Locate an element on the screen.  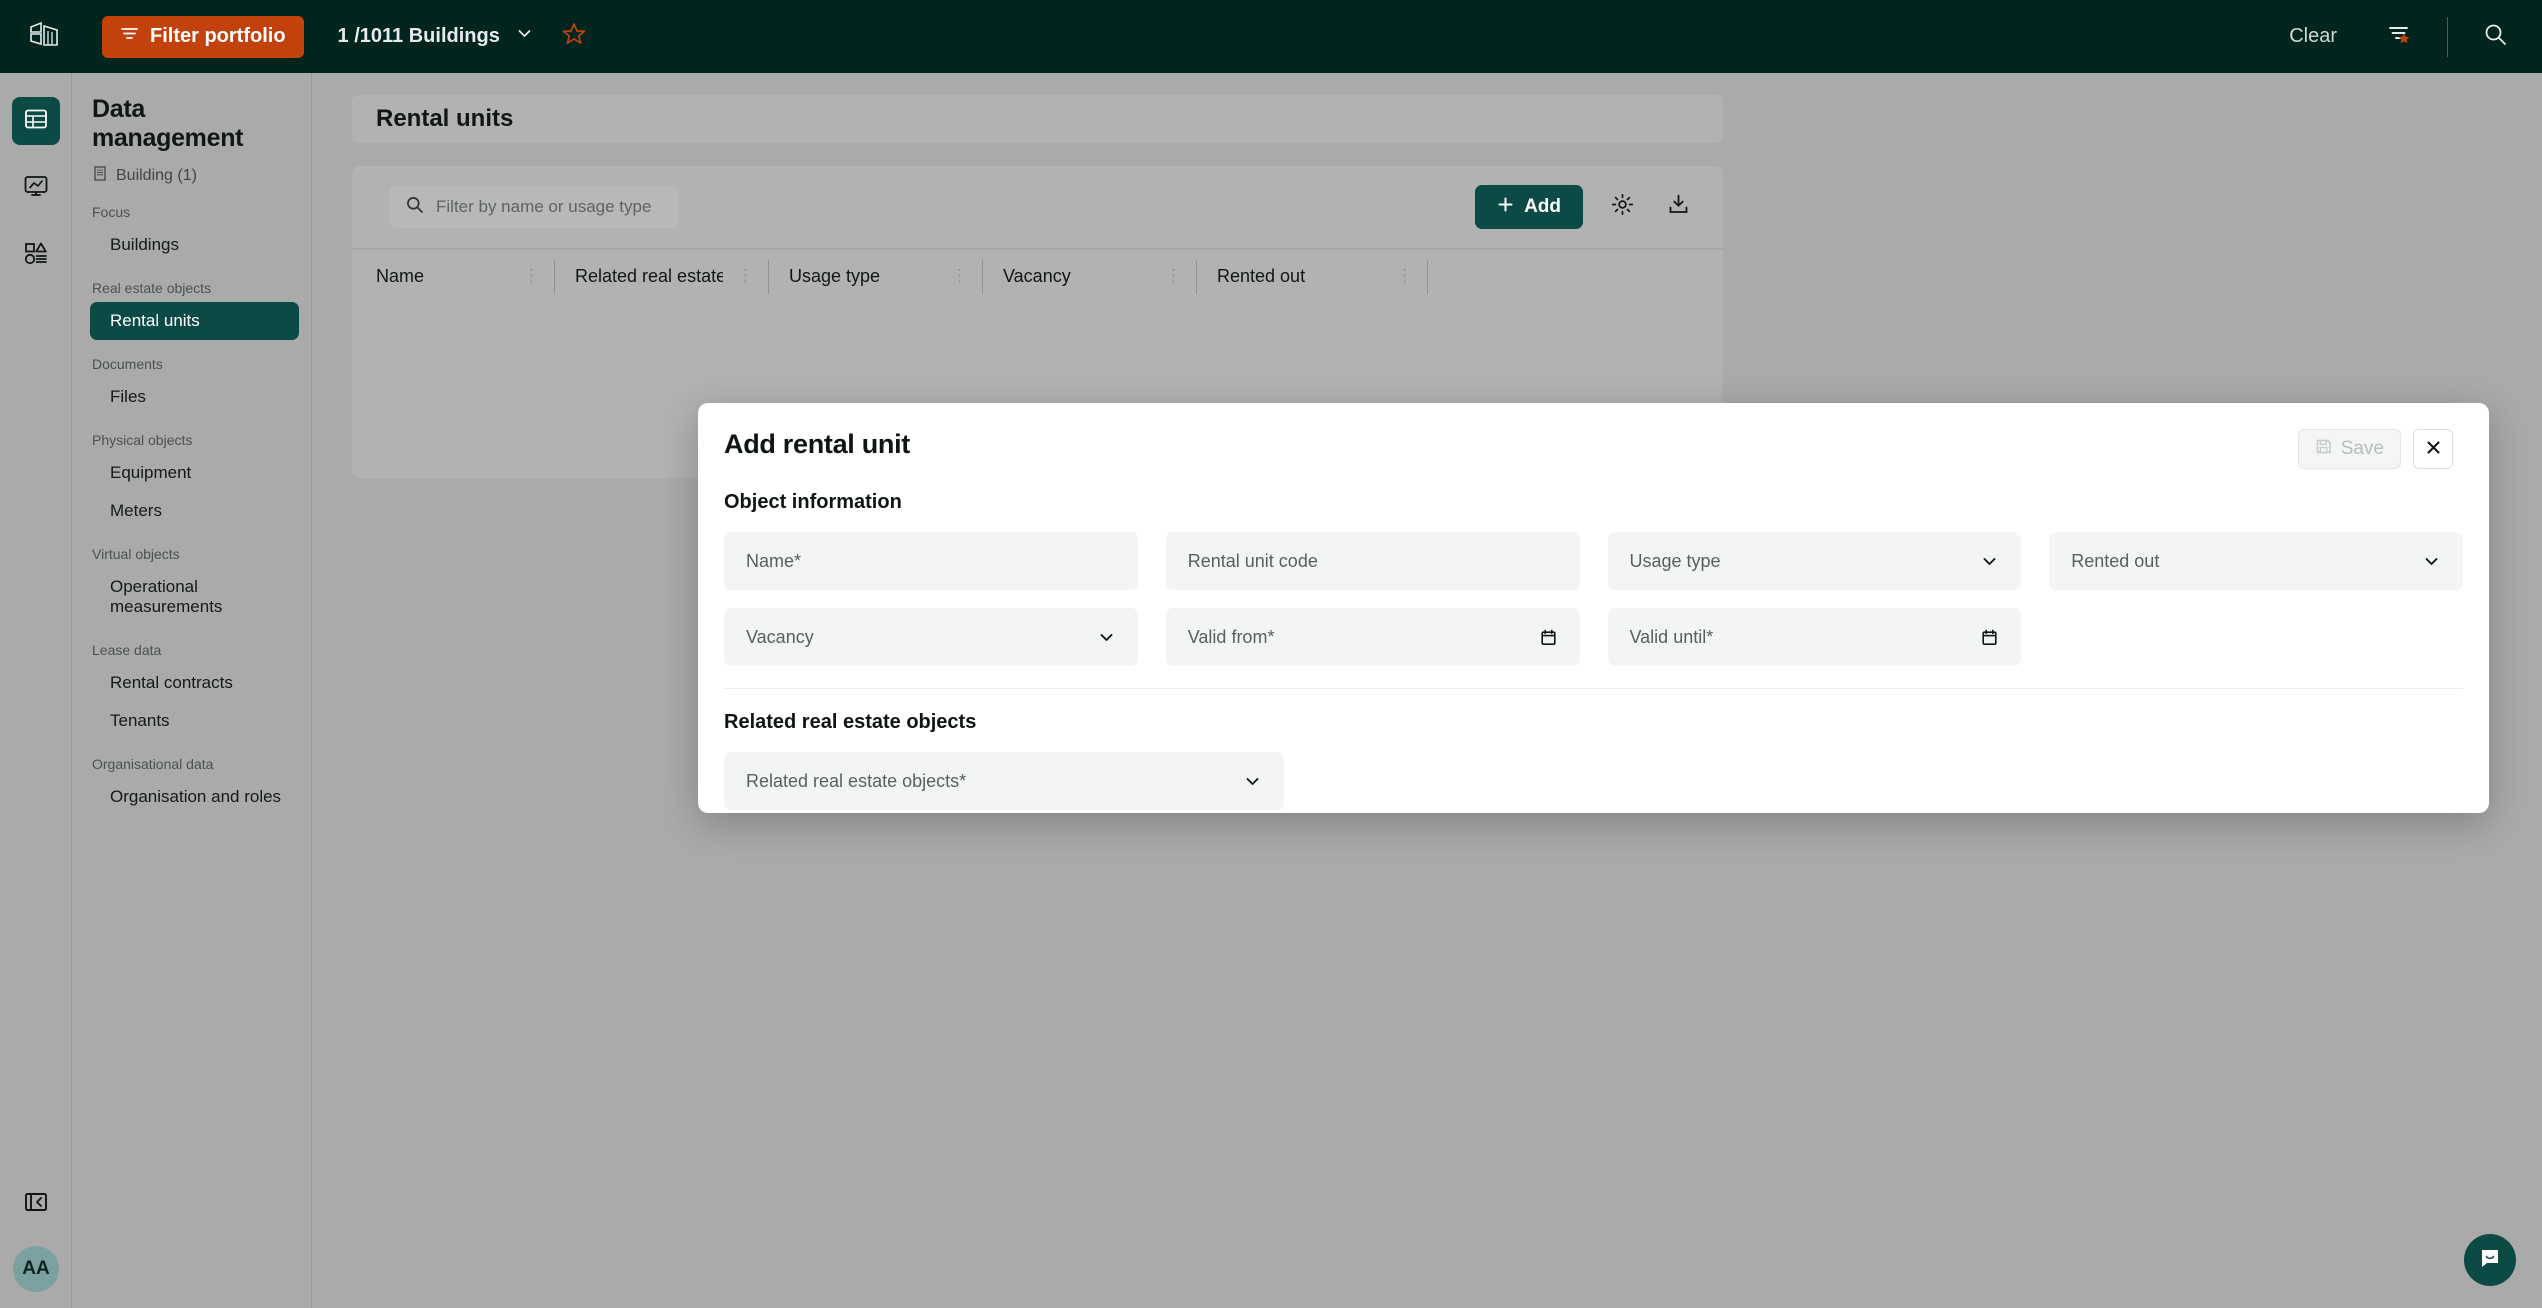
sidebar-item-organisation-and-roles: Organisation and roles is located at coordinates (194, 797).